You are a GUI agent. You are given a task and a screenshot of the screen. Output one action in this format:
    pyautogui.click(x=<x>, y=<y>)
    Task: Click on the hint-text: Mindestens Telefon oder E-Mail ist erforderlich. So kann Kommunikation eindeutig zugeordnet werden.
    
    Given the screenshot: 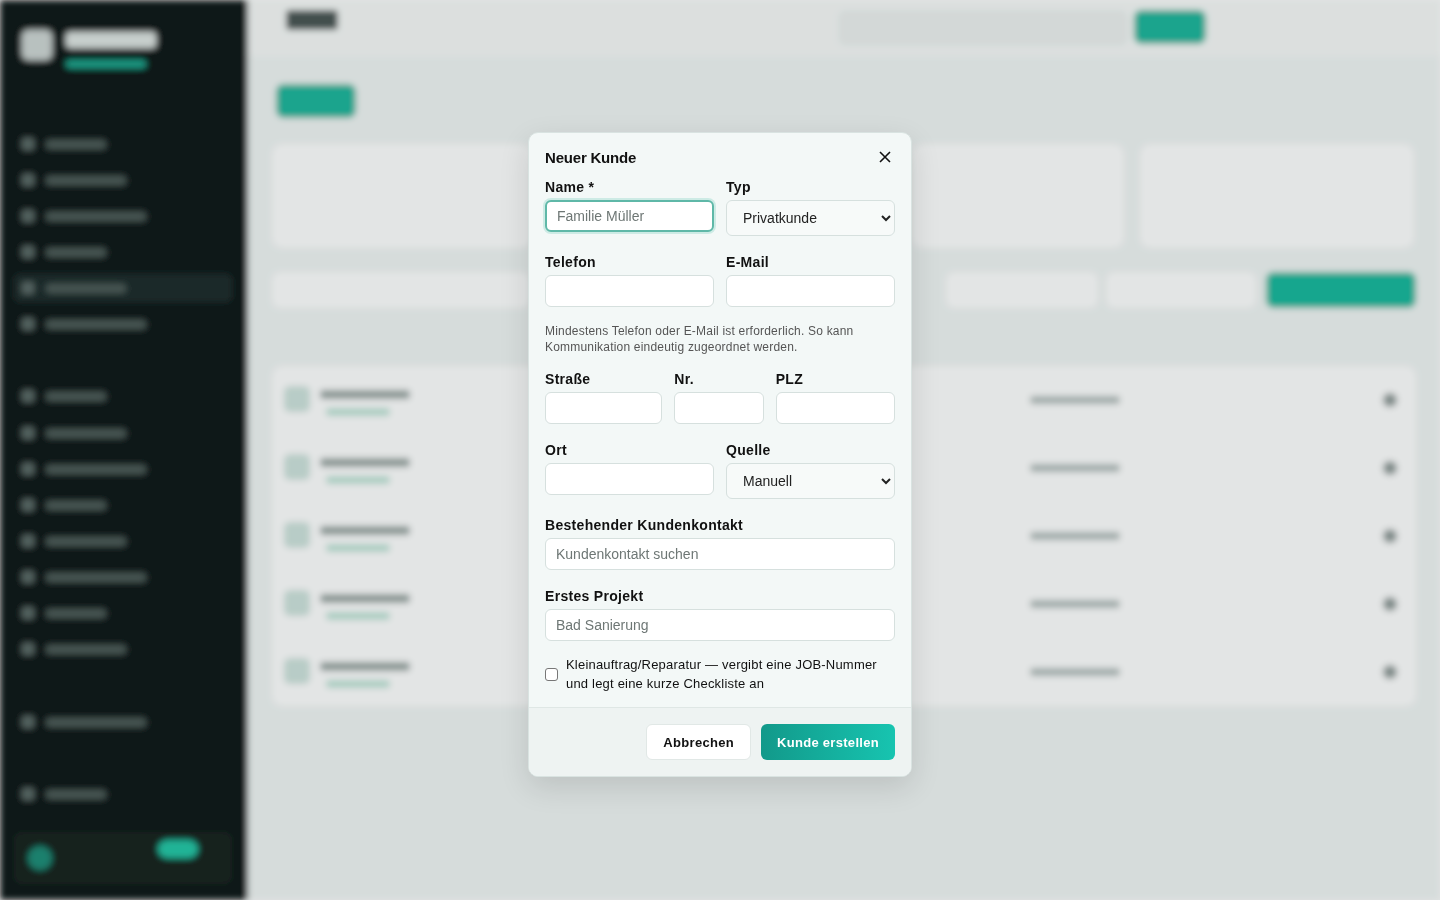 What is the action you would take?
    pyautogui.click(x=700, y=339)
    